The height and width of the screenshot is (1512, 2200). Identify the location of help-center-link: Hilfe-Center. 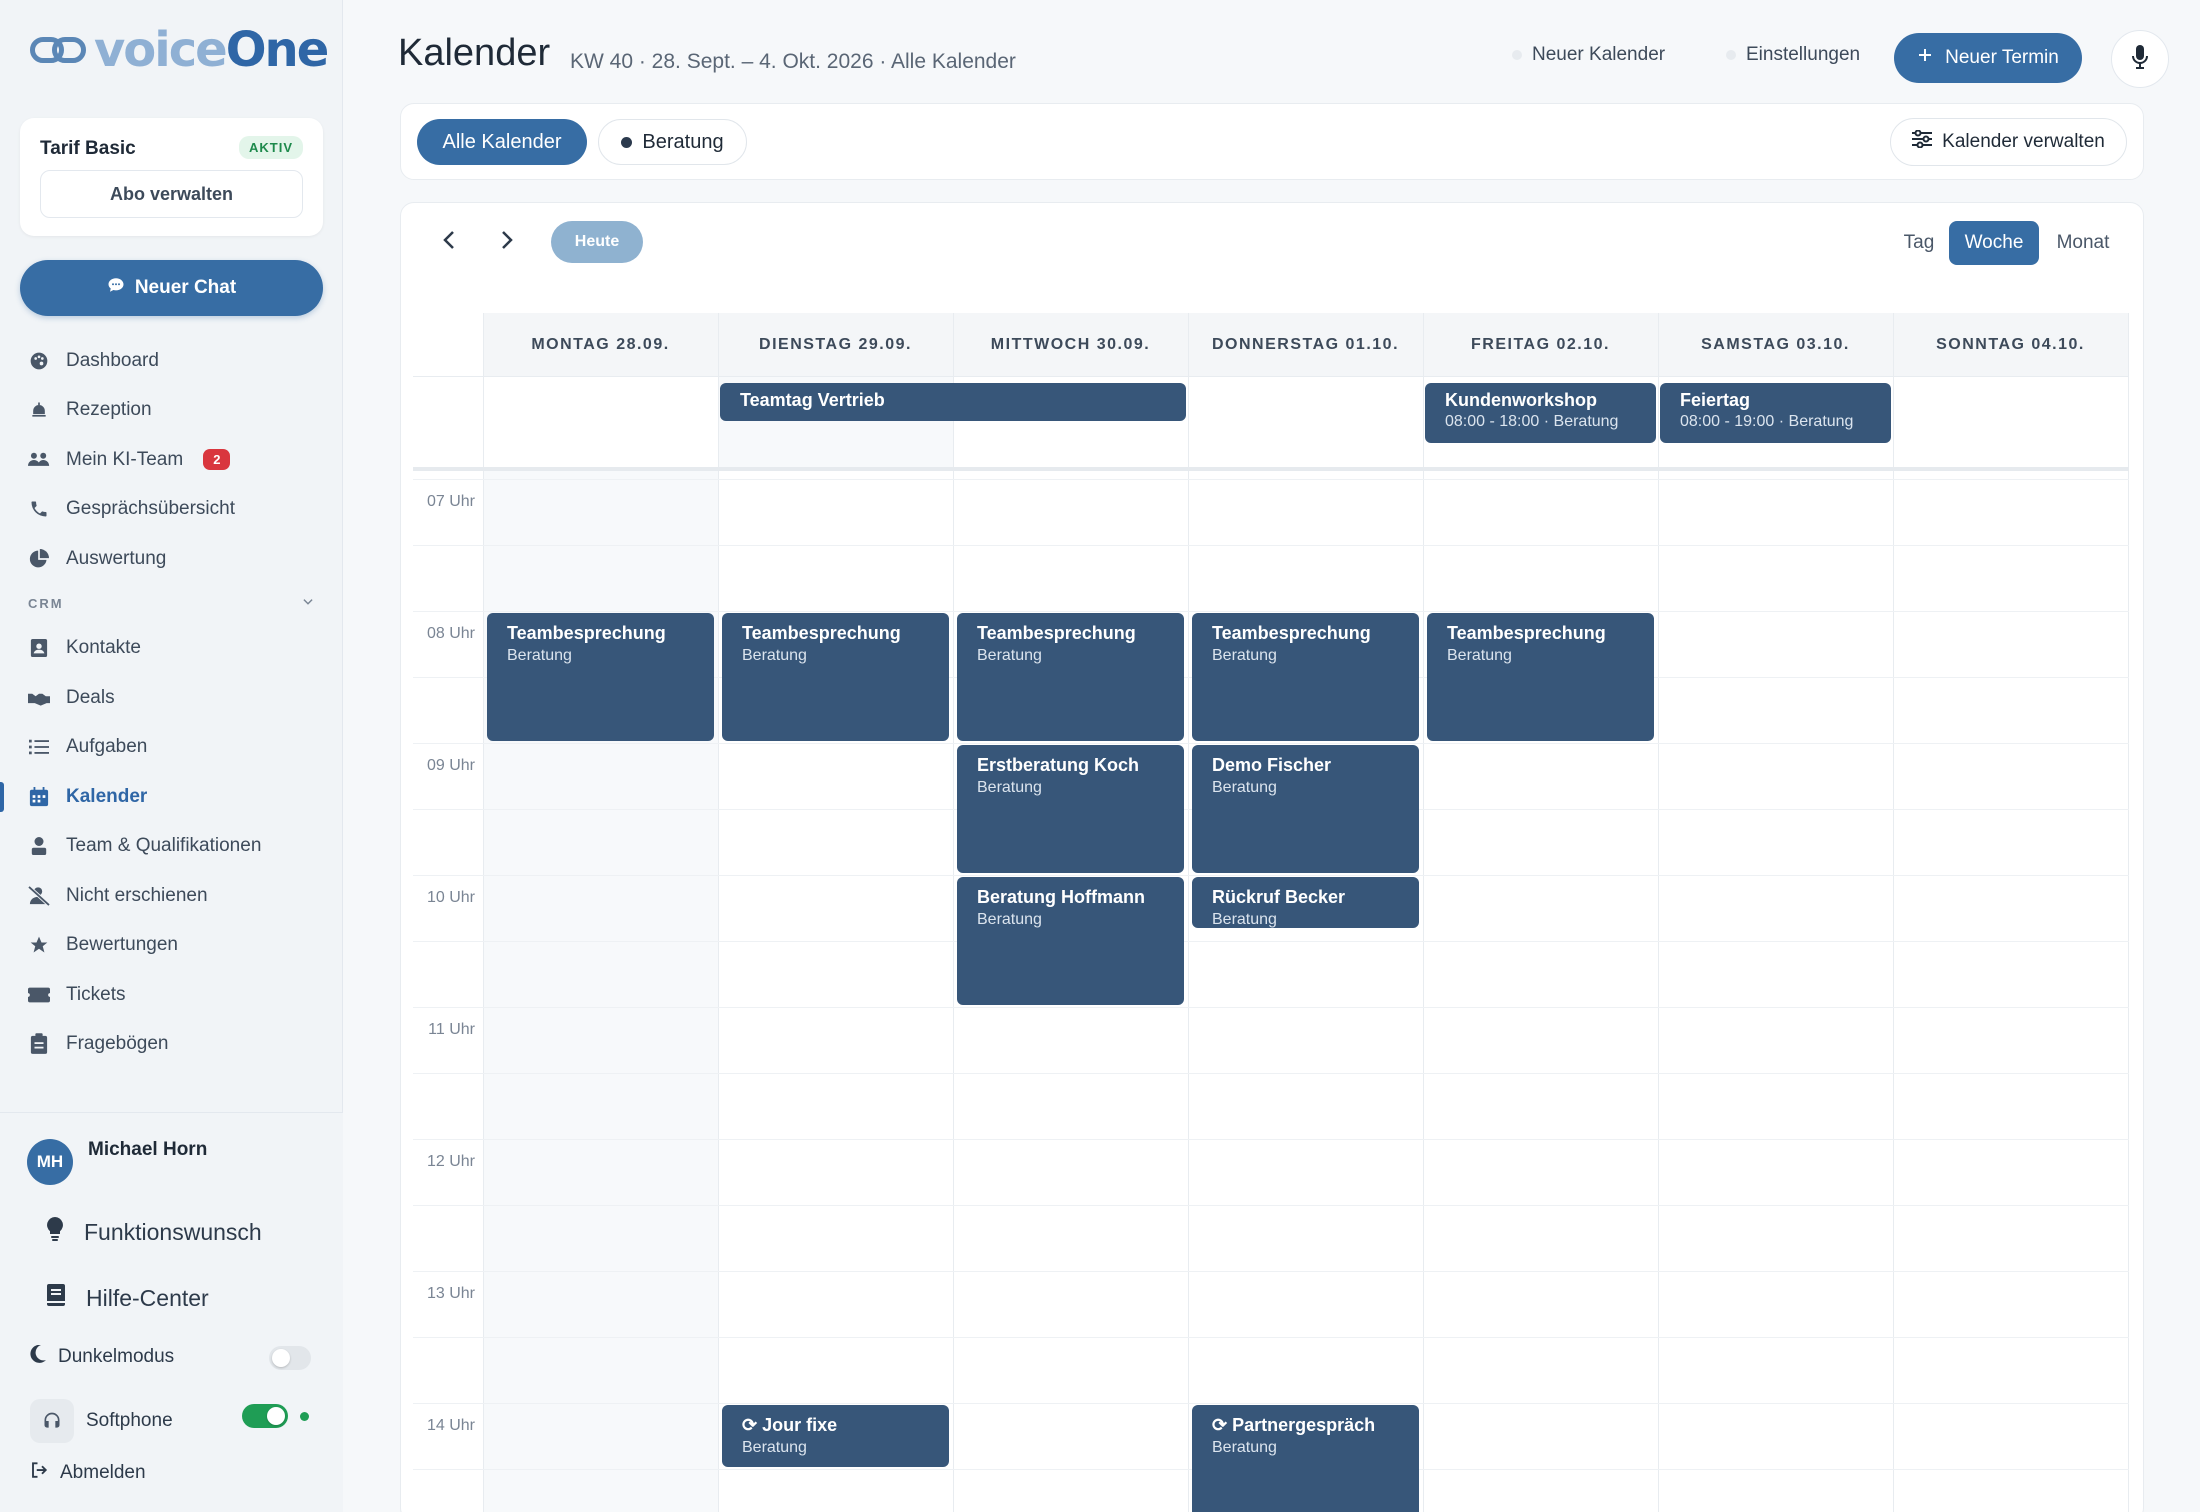
(127, 1298).